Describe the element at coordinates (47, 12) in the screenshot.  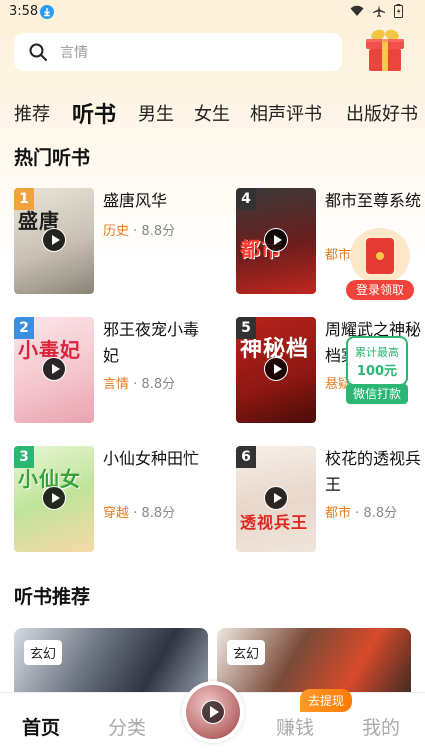
I see `download-icon` at that location.